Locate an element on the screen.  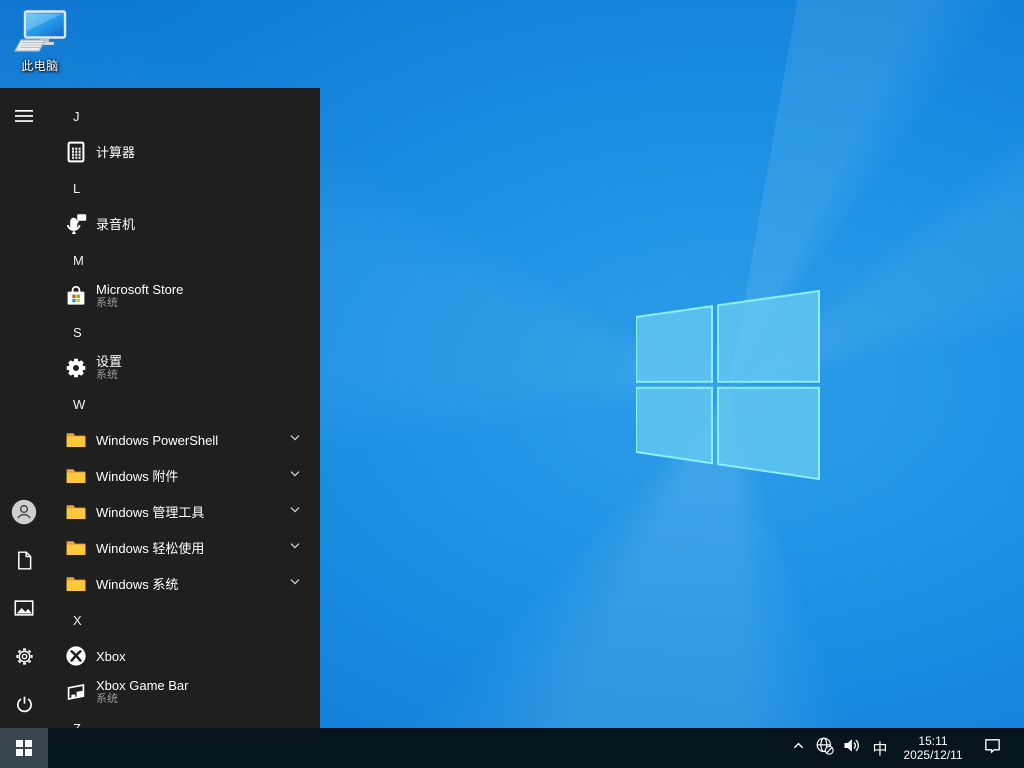
voice-recorder-icon is located at coordinates (76, 224).